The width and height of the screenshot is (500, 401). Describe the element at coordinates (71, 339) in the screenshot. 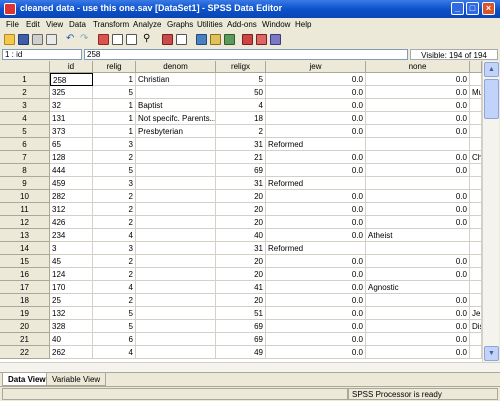

I see `cell-id: 40` at that location.